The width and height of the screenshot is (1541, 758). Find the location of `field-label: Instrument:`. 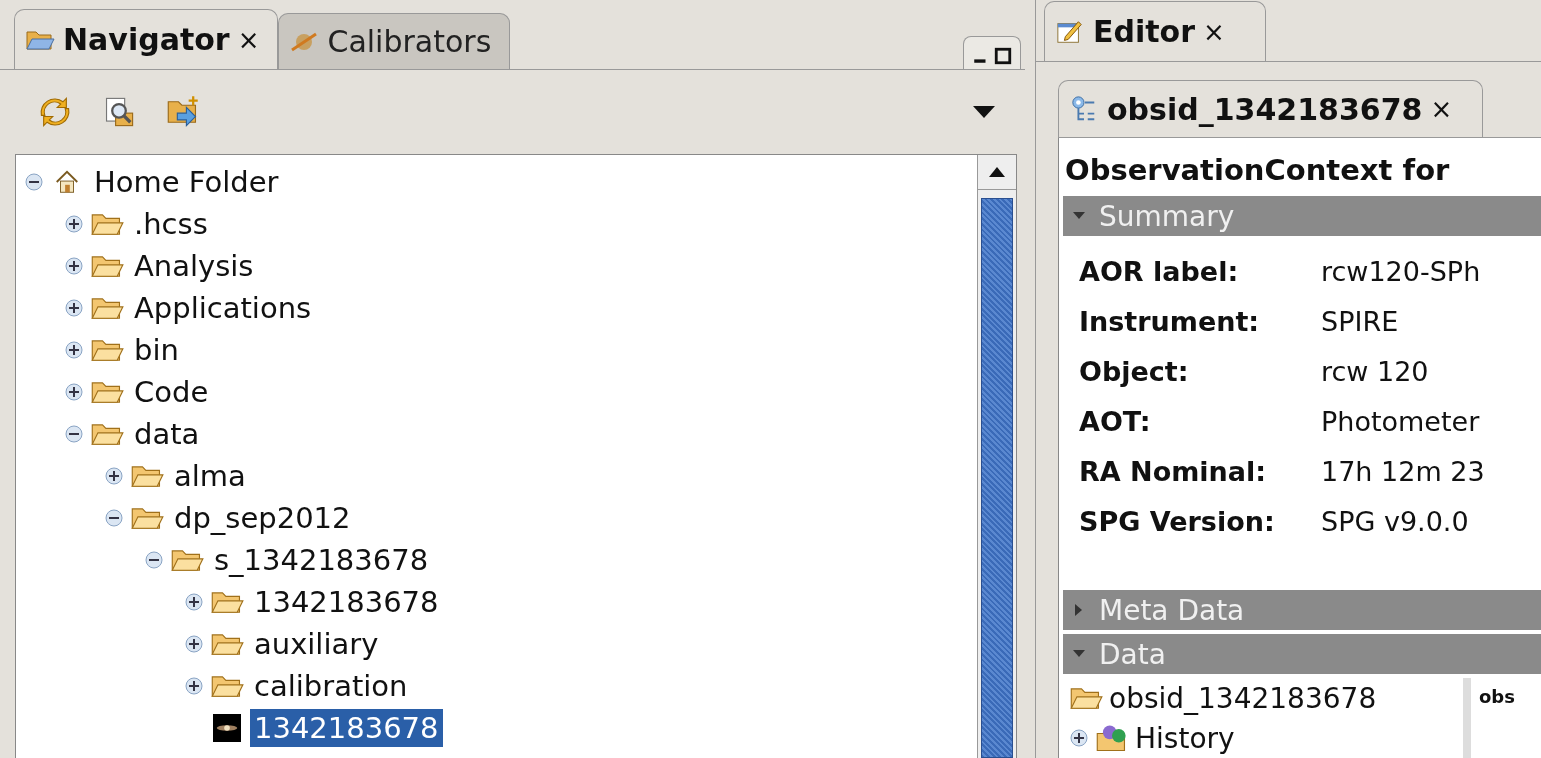

field-label: Instrument: is located at coordinates (1170, 321).